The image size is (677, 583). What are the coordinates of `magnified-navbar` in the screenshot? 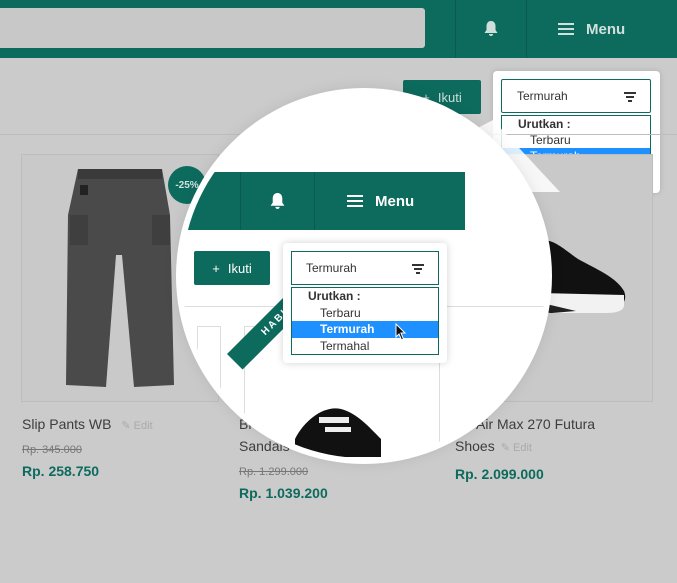 It's located at (323, 201).